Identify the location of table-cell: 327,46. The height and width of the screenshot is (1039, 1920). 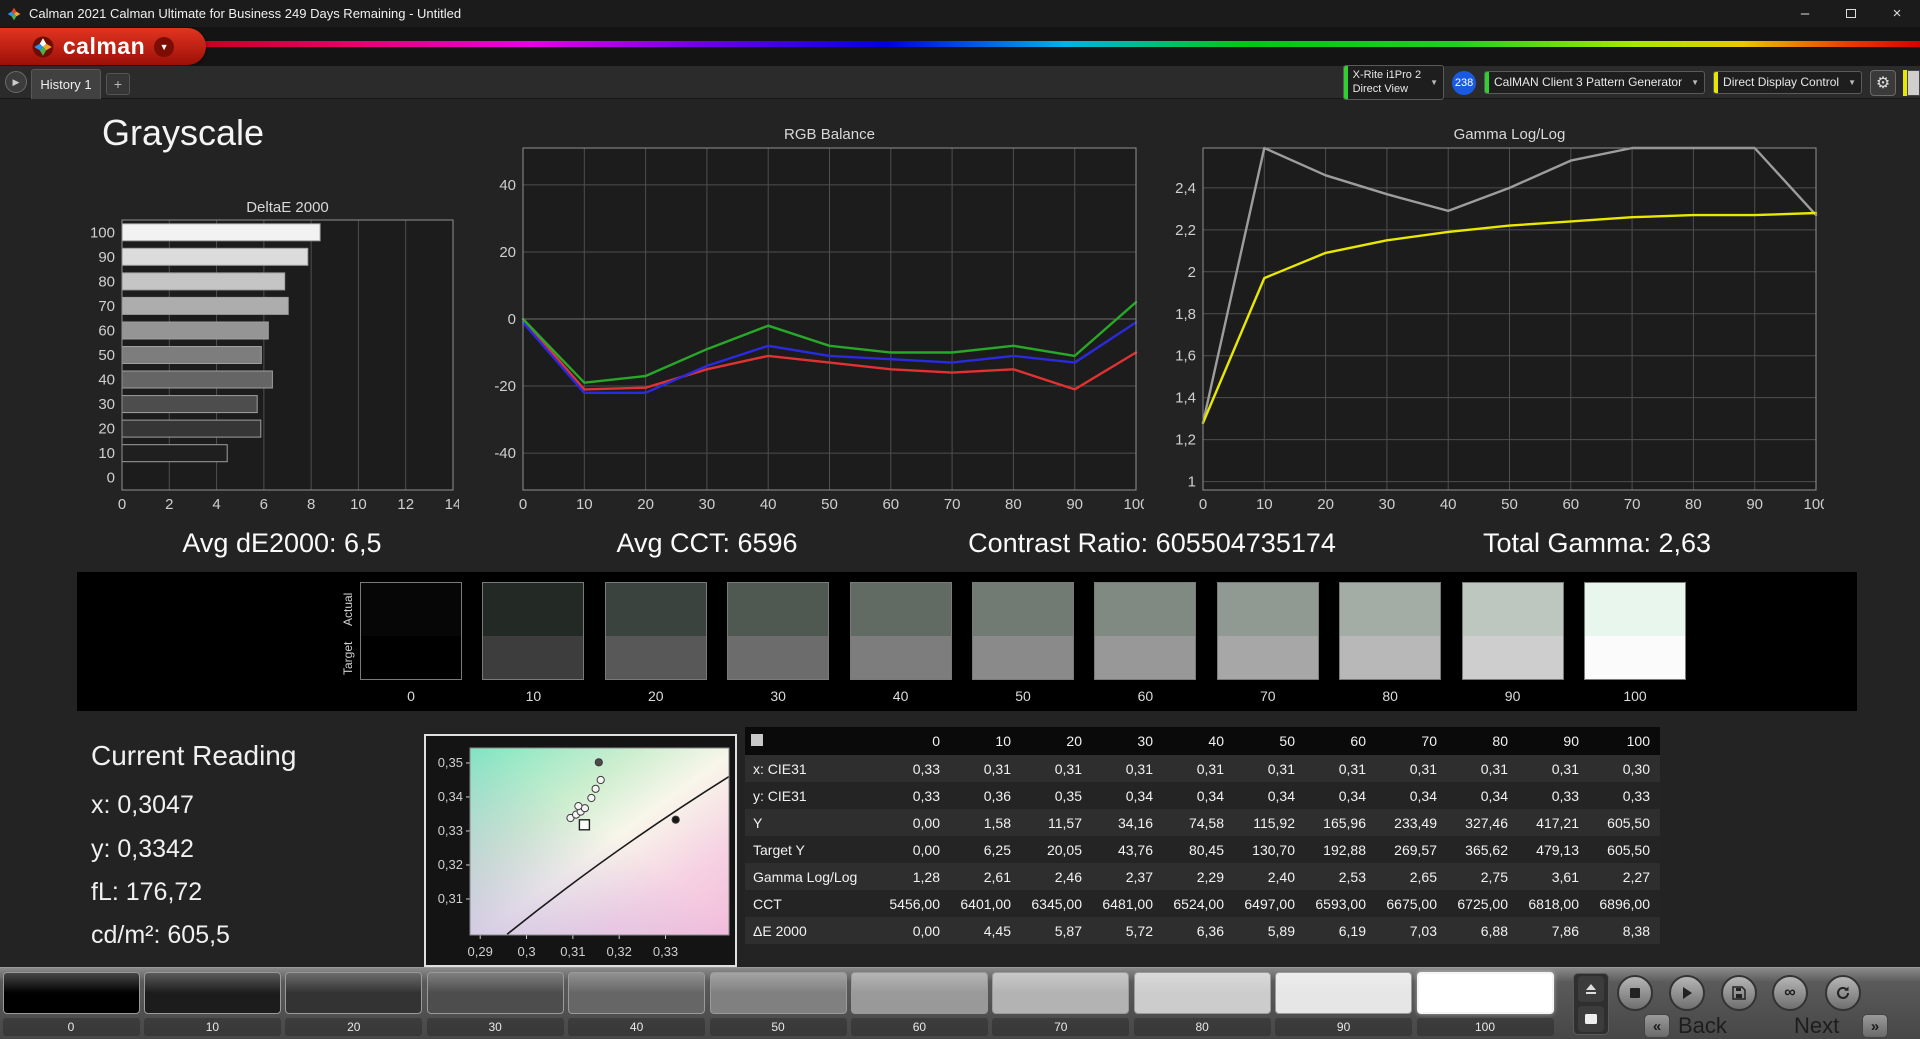
(1482, 822).